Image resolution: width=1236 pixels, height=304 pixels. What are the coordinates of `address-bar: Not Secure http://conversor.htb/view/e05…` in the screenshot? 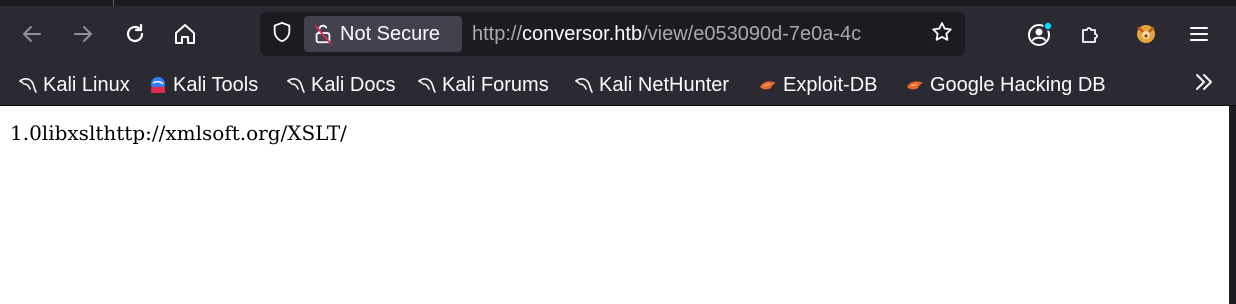 It's located at (612, 34).